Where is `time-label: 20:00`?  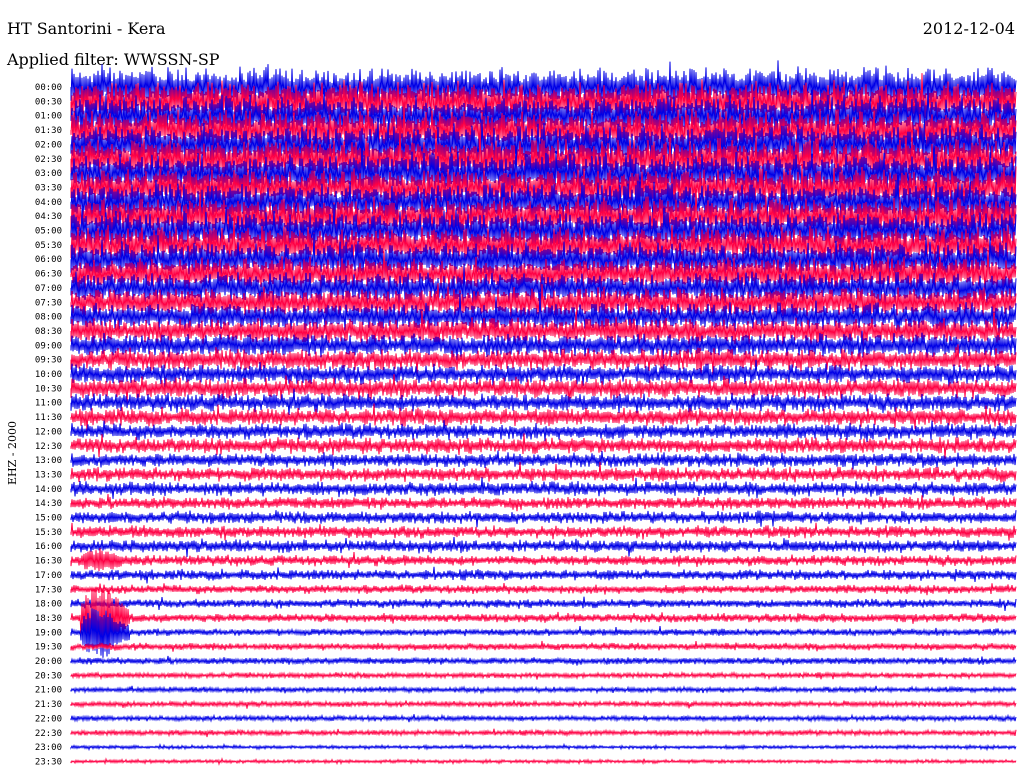 time-label: 20:00 is located at coordinates (48, 662).